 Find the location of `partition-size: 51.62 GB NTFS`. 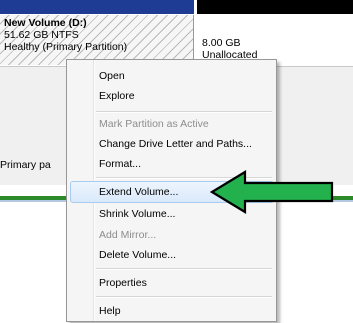

partition-size: 51.62 GB NTFS is located at coordinates (41, 35).